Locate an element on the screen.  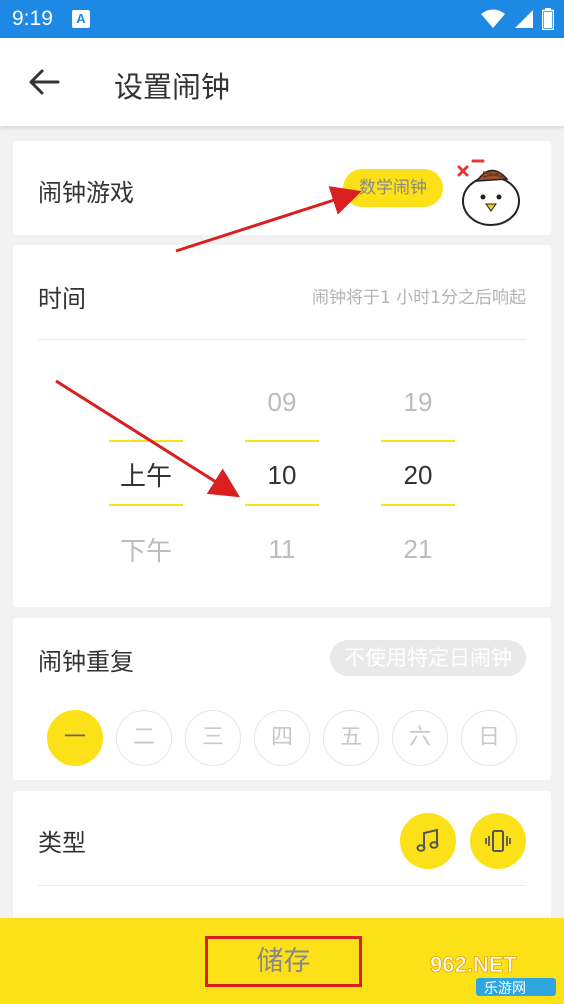
save-bar: 储存 962.NET 乐游网 is located at coordinates (282, 961).